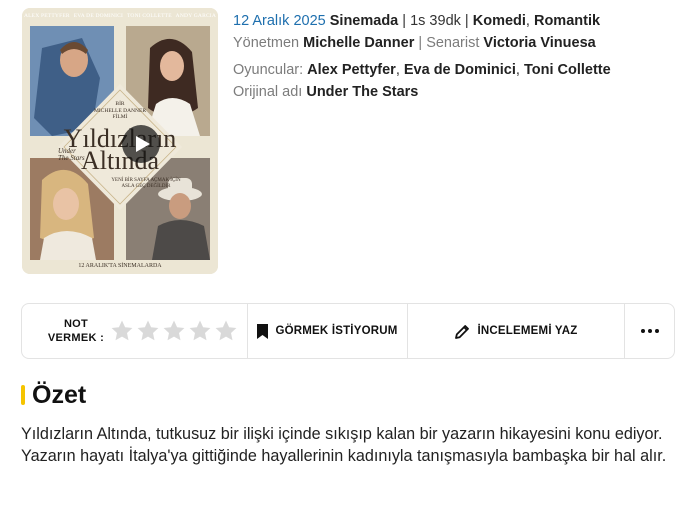 The image size is (685, 506). What do you see at coordinates (460, 70) in the screenshot?
I see `cast-link: Eva de Dominici` at bounding box center [460, 70].